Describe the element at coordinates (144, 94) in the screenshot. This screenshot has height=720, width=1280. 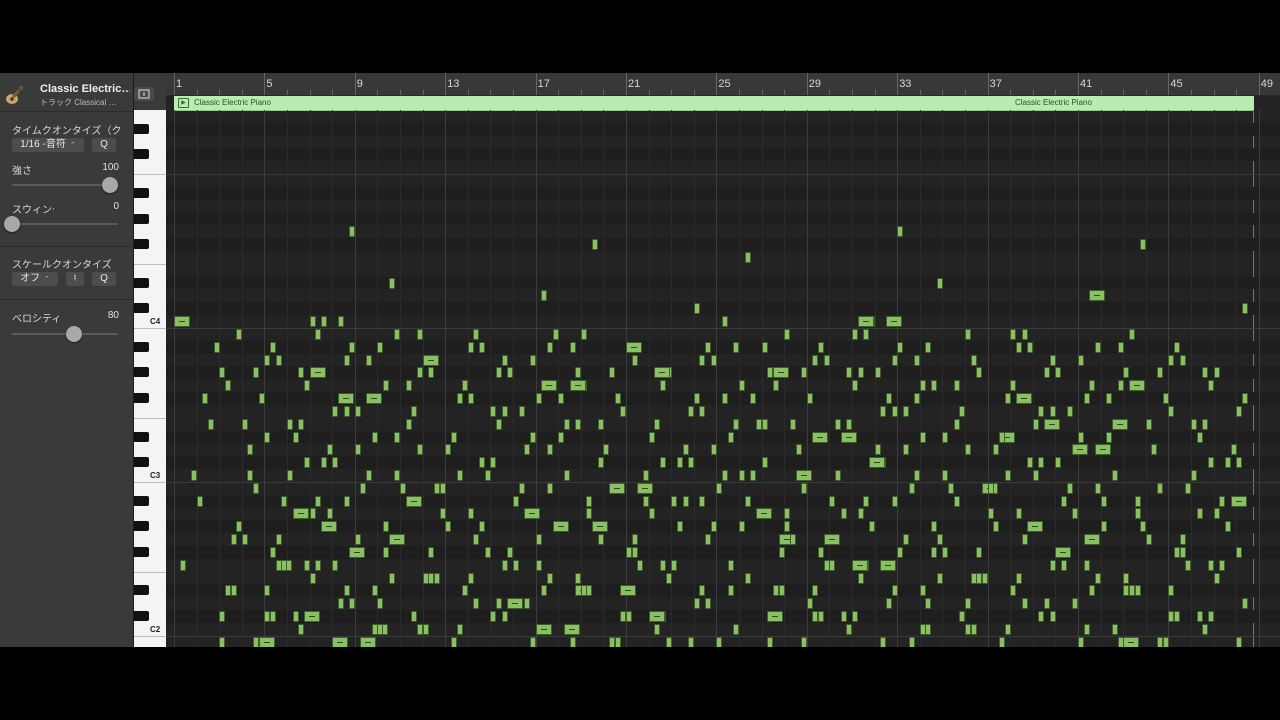
I see `catch-playhead-button` at that location.